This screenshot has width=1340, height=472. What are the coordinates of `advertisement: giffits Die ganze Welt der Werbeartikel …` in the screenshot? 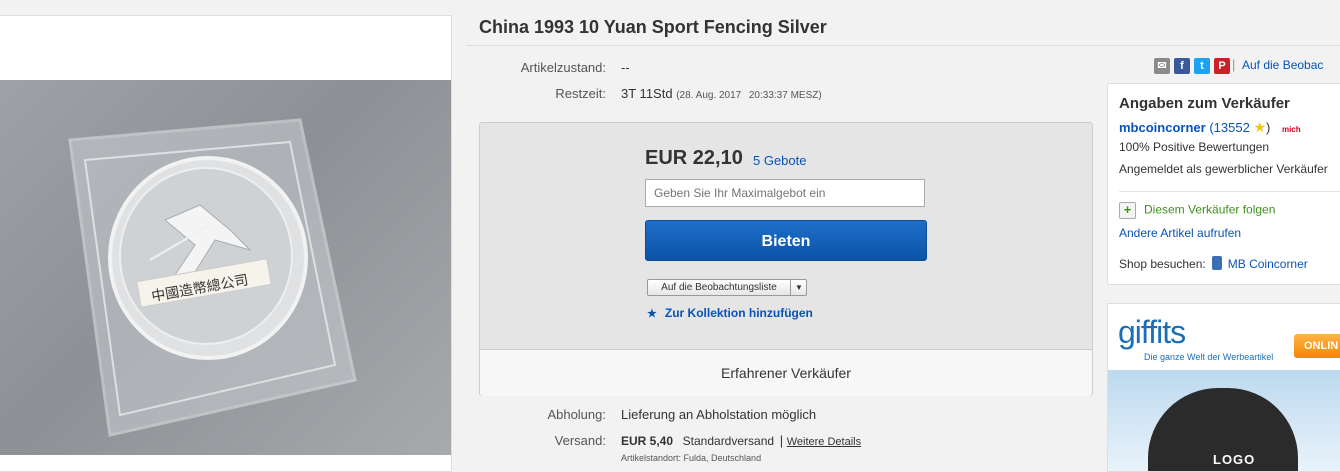 It's located at (1223, 387).